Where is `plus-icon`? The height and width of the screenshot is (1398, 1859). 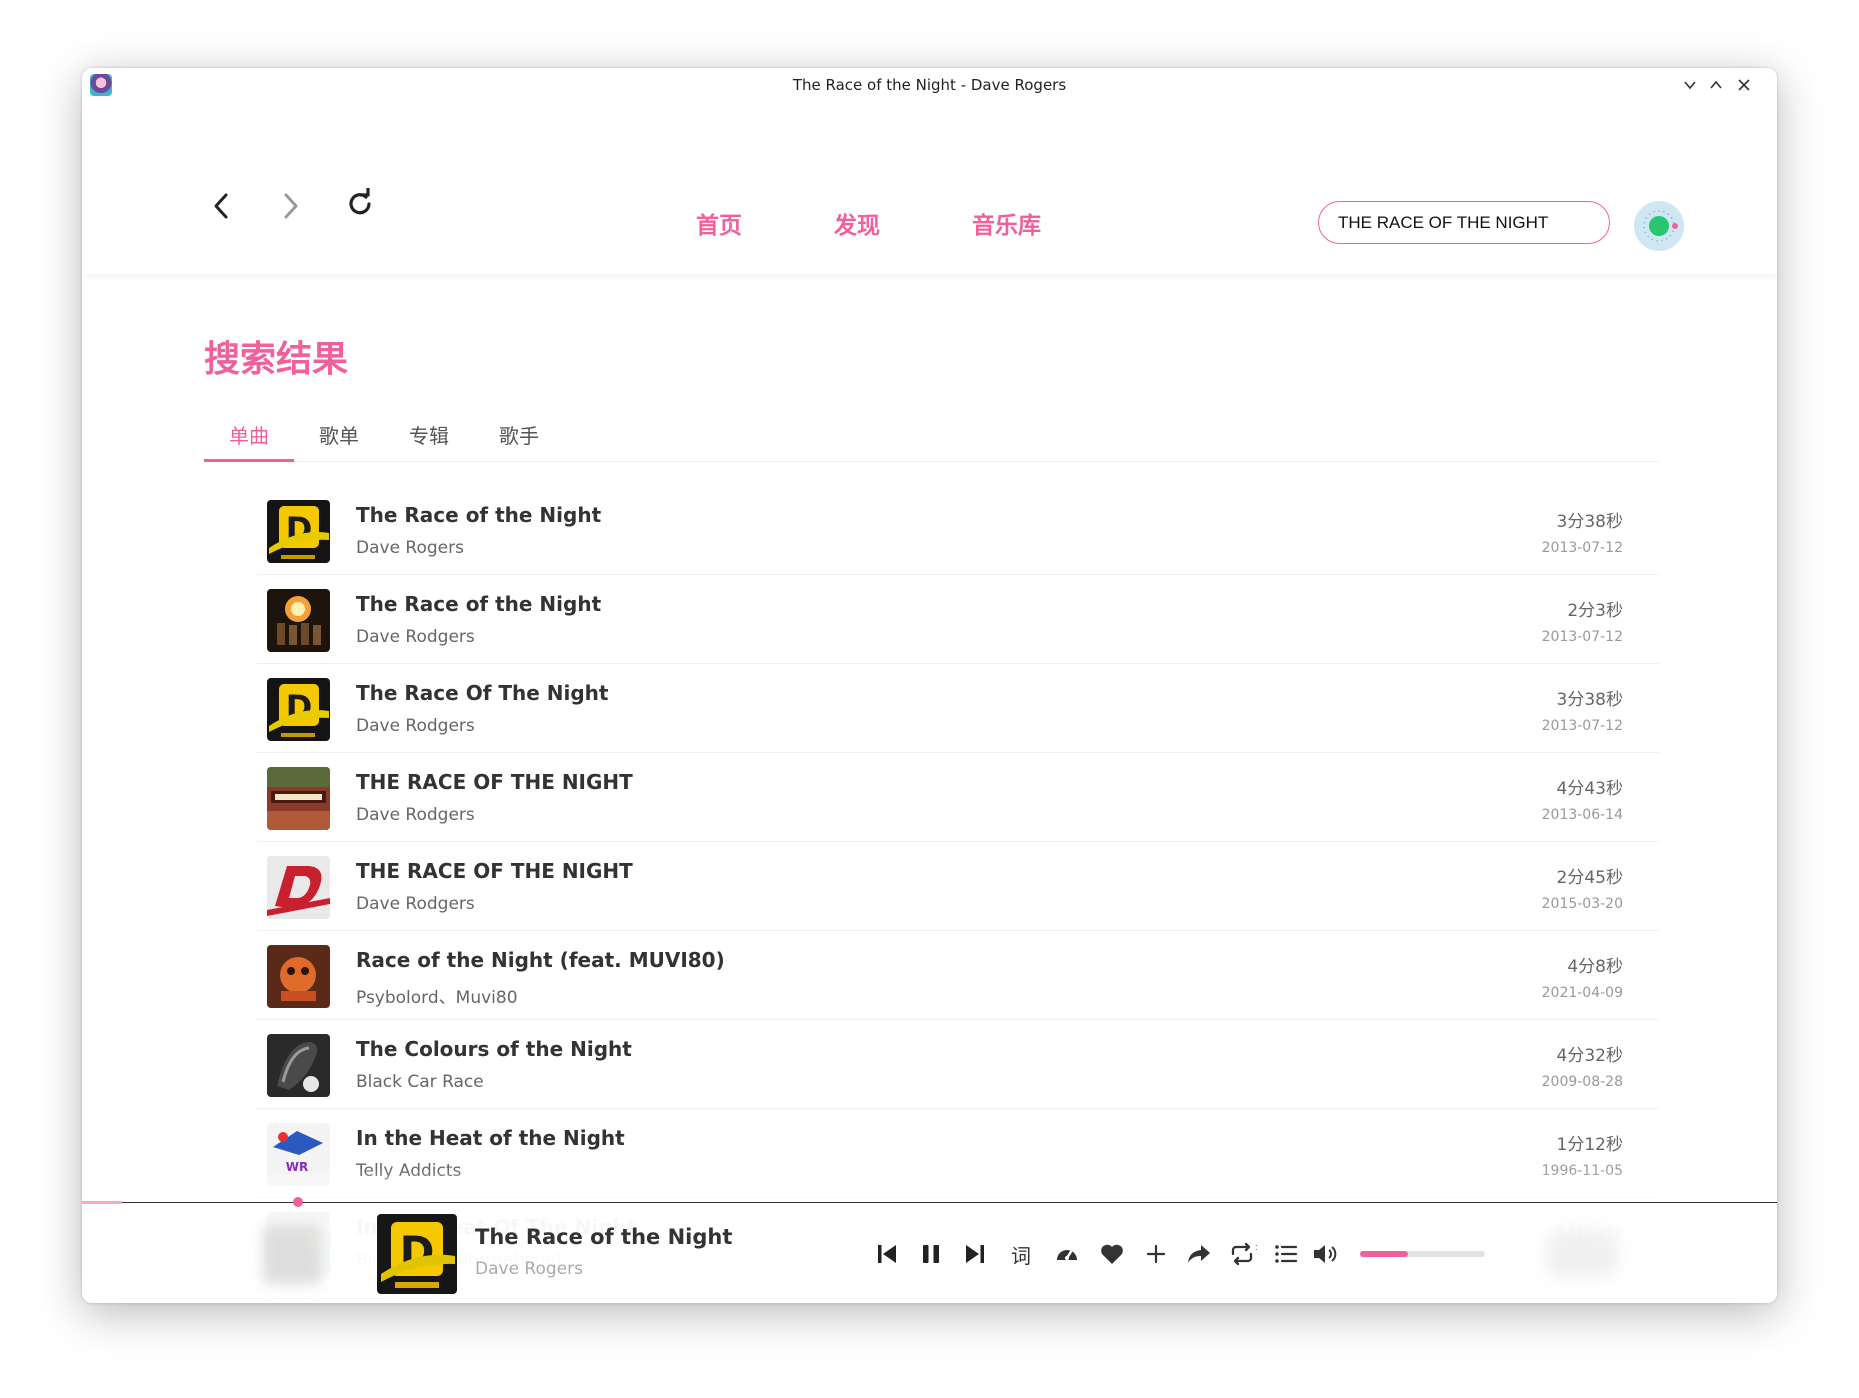
plus-icon is located at coordinates (1156, 1254).